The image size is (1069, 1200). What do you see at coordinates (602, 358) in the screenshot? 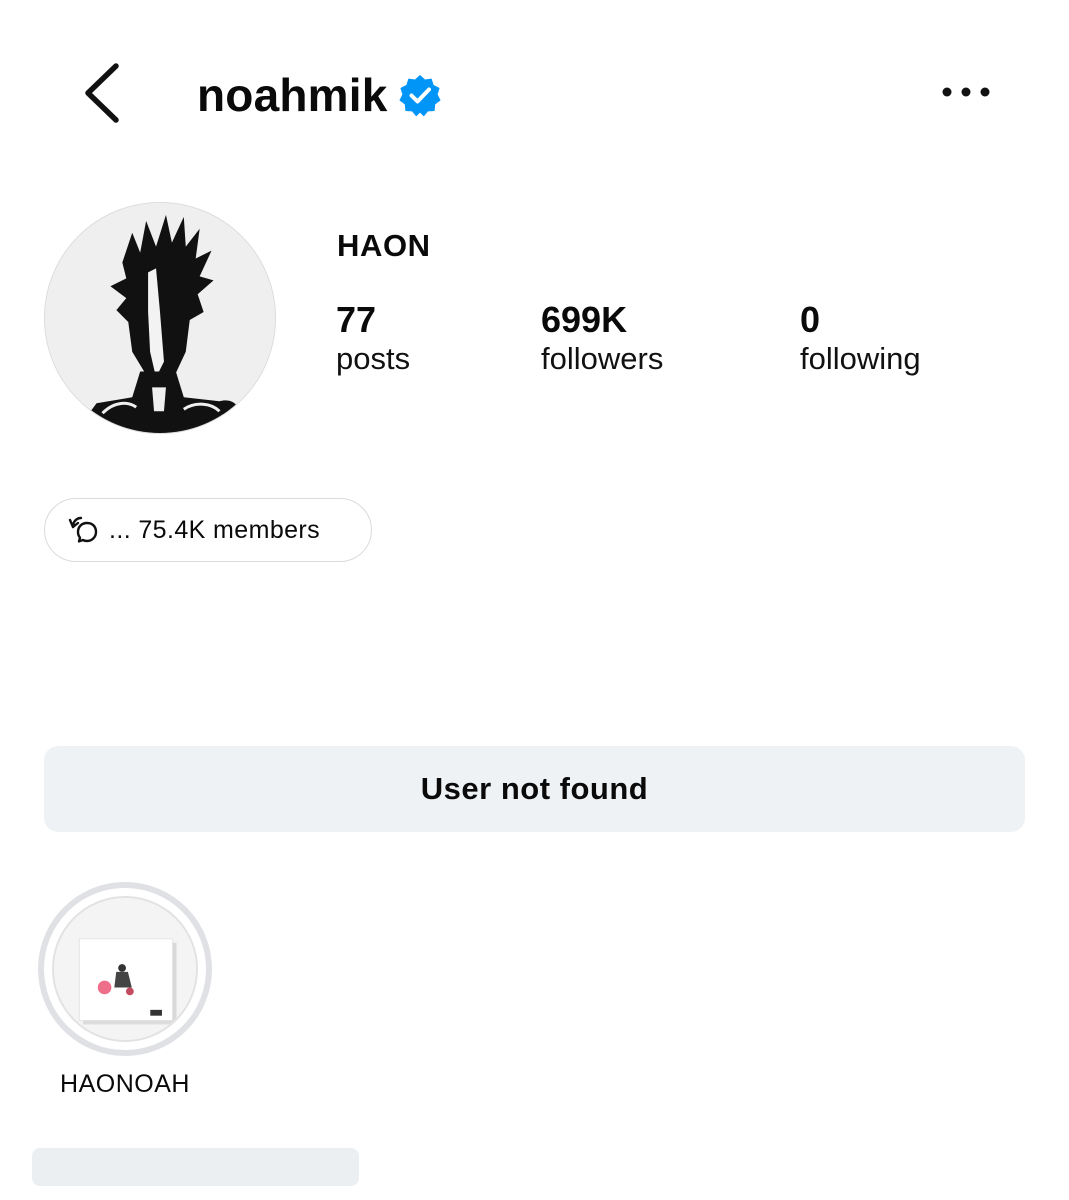
I see `followers-label: followers` at bounding box center [602, 358].